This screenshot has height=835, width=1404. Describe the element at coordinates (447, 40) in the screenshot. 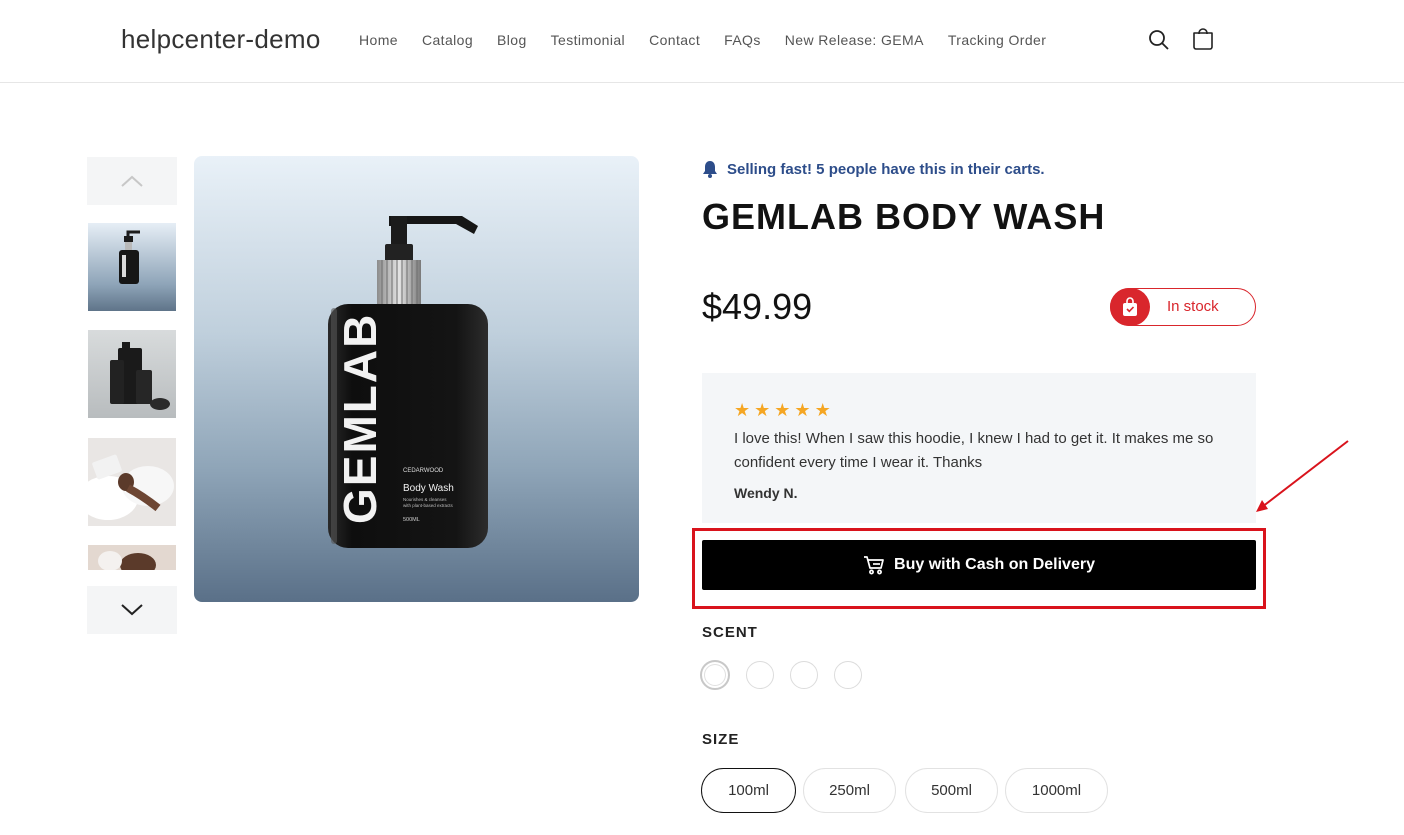

I see `nav-catalog: Catalog` at that location.